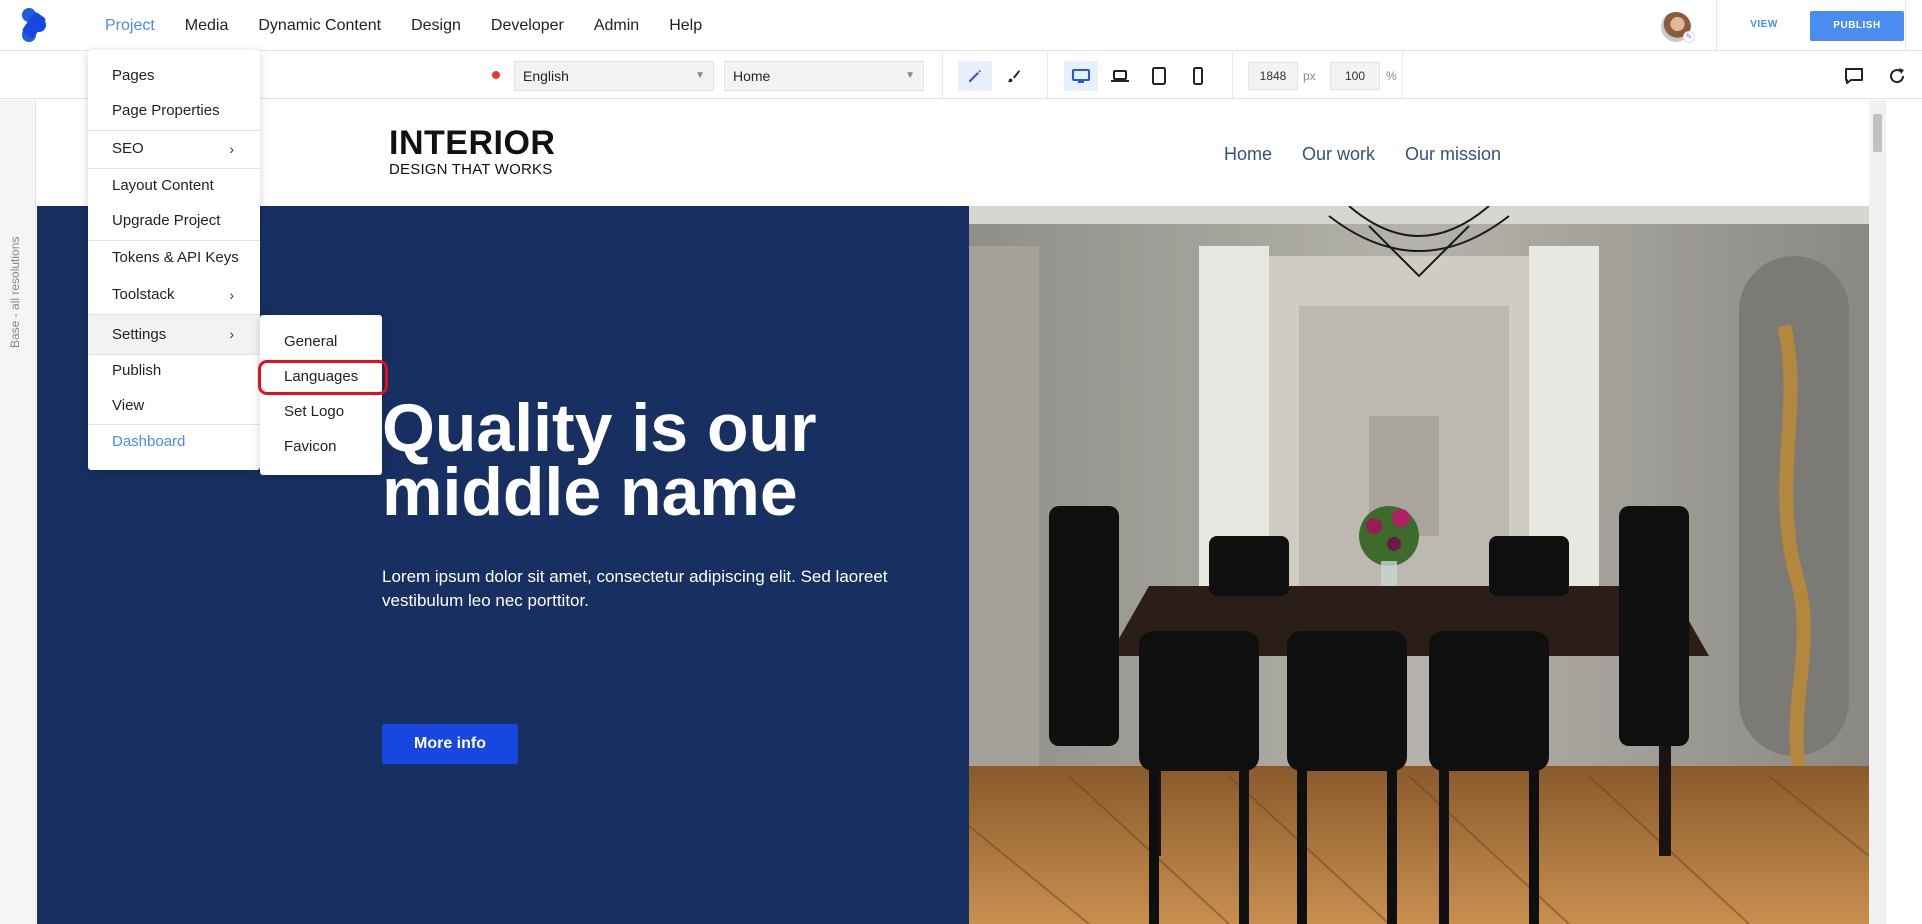 This screenshot has height=924, width=1922. Describe the element at coordinates (128, 148) in the screenshot. I see `menu-item-label: SEO` at that location.